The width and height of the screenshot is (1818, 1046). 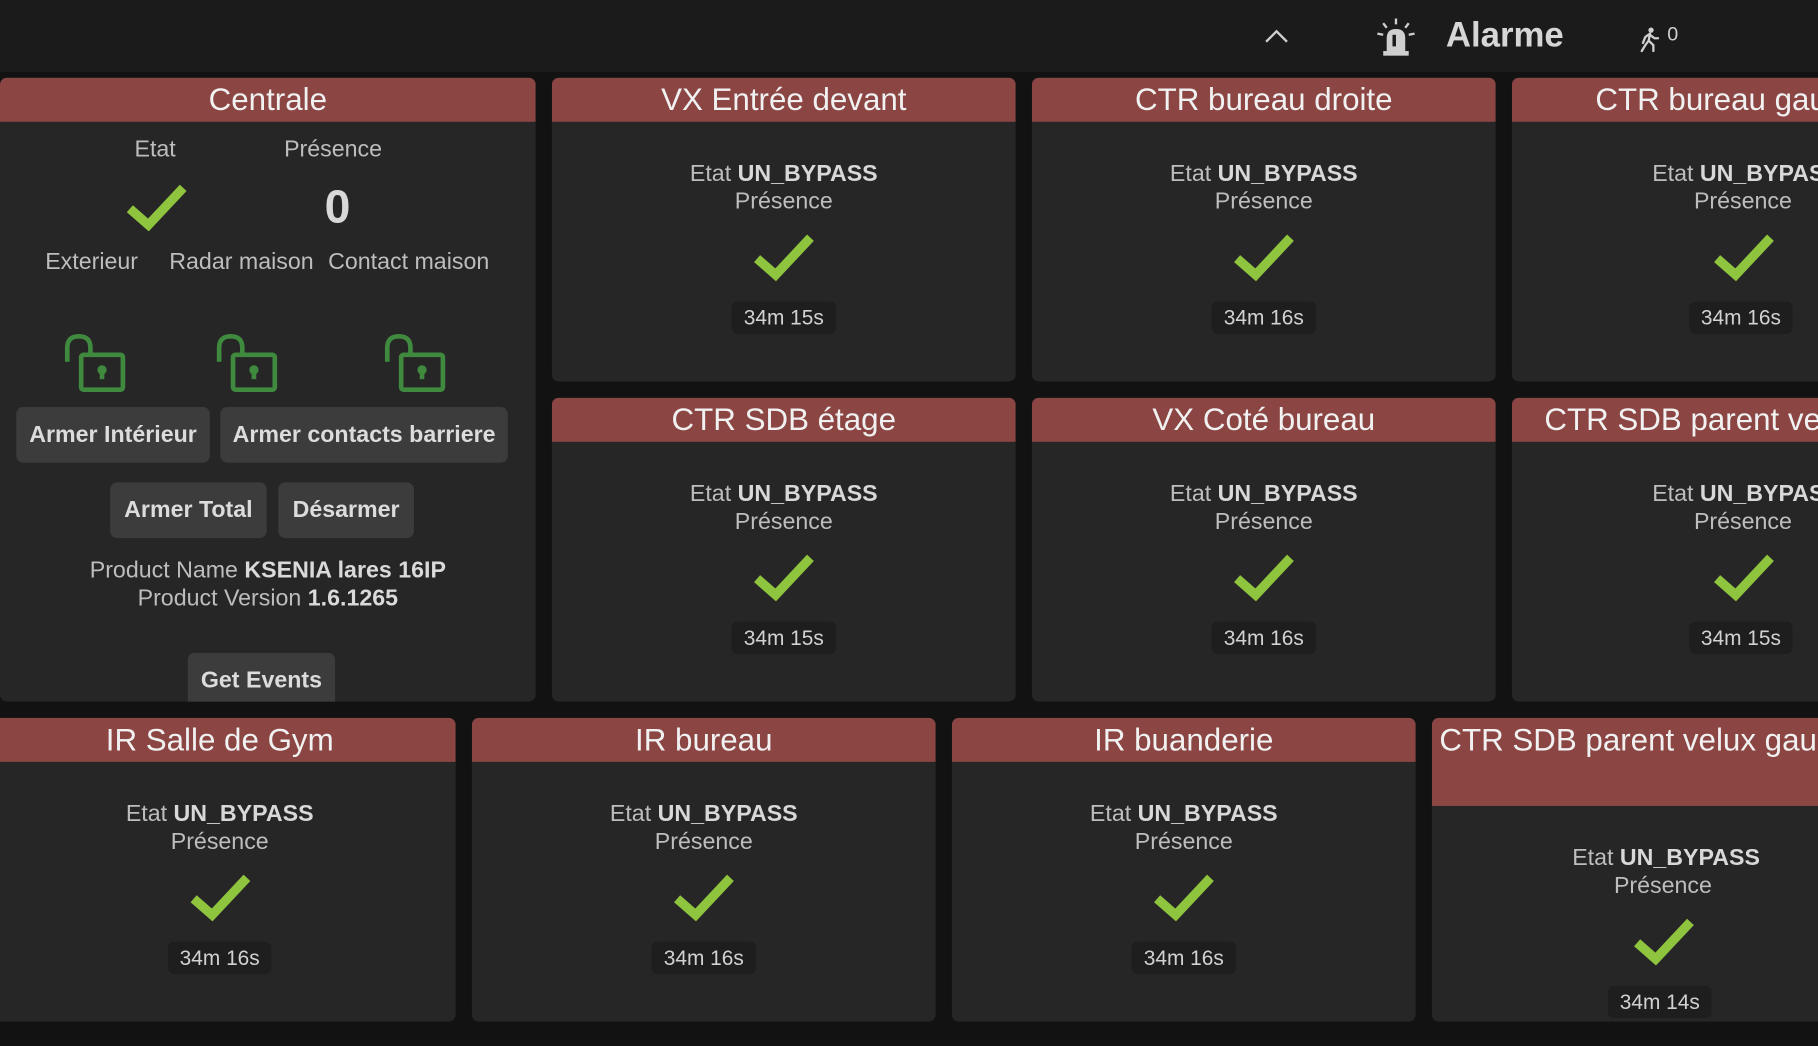 What do you see at coordinates (1660, 1002) in the screenshot?
I see `elapsed-time: 34m 14s` at bounding box center [1660, 1002].